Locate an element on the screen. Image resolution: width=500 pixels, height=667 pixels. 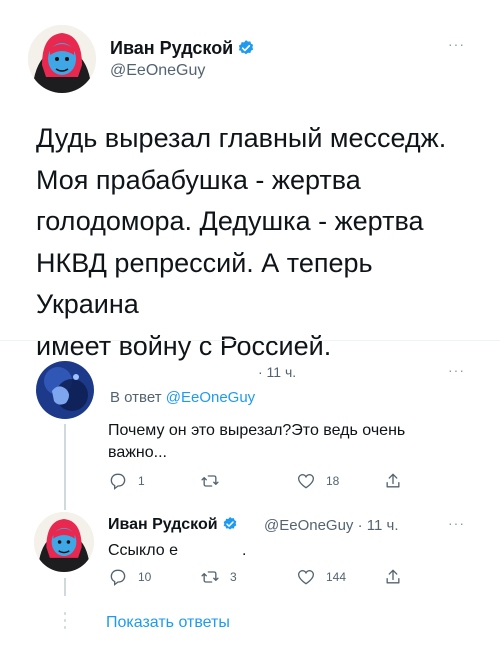
reply2-handle-time: @EeOneGuy · 11 ч. is located at coordinates (331, 525).